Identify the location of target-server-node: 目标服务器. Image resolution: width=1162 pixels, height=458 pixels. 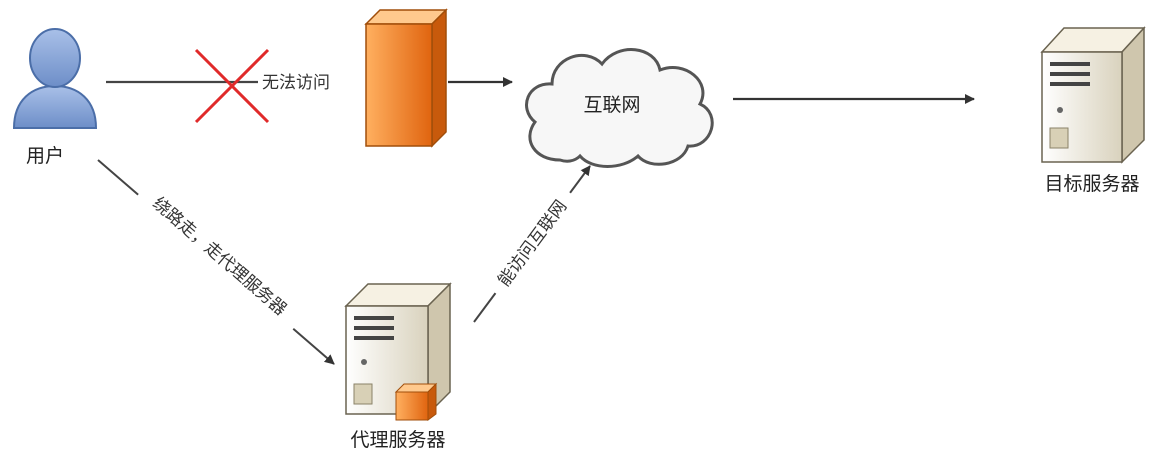
(1093, 110).